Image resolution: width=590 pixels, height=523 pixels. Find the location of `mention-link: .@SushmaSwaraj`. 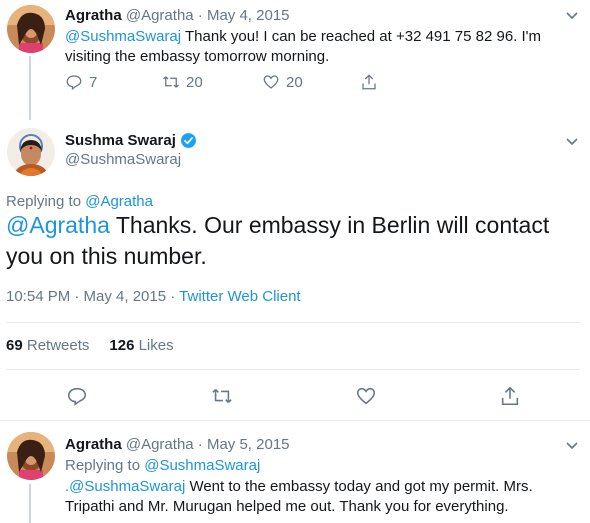

mention-link: .@SushmaSwaraj is located at coordinates (125, 486).